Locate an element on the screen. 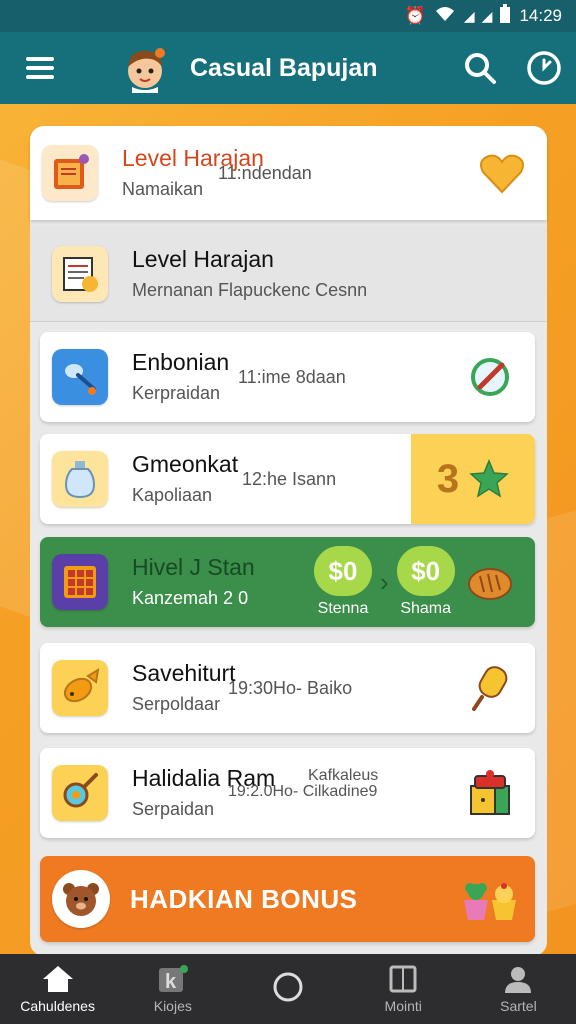 This screenshot has width=576, height=1024. search-button is located at coordinates (480, 68).